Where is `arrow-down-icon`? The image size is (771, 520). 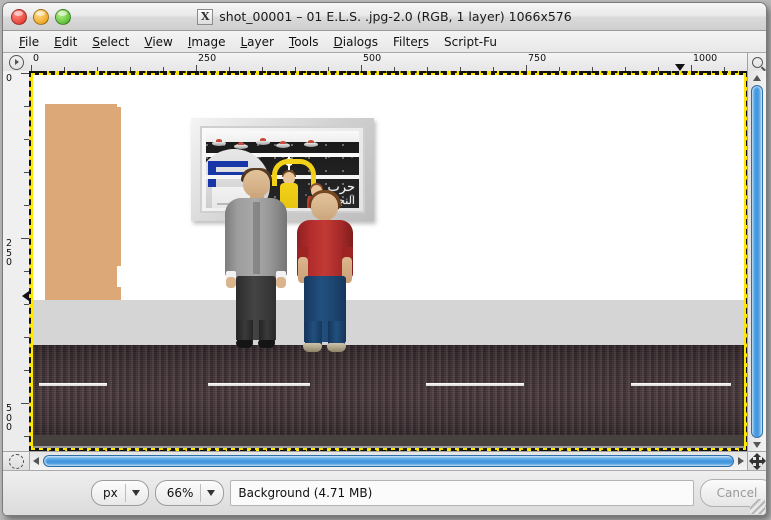
arrow-down-icon is located at coordinates (757, 445).